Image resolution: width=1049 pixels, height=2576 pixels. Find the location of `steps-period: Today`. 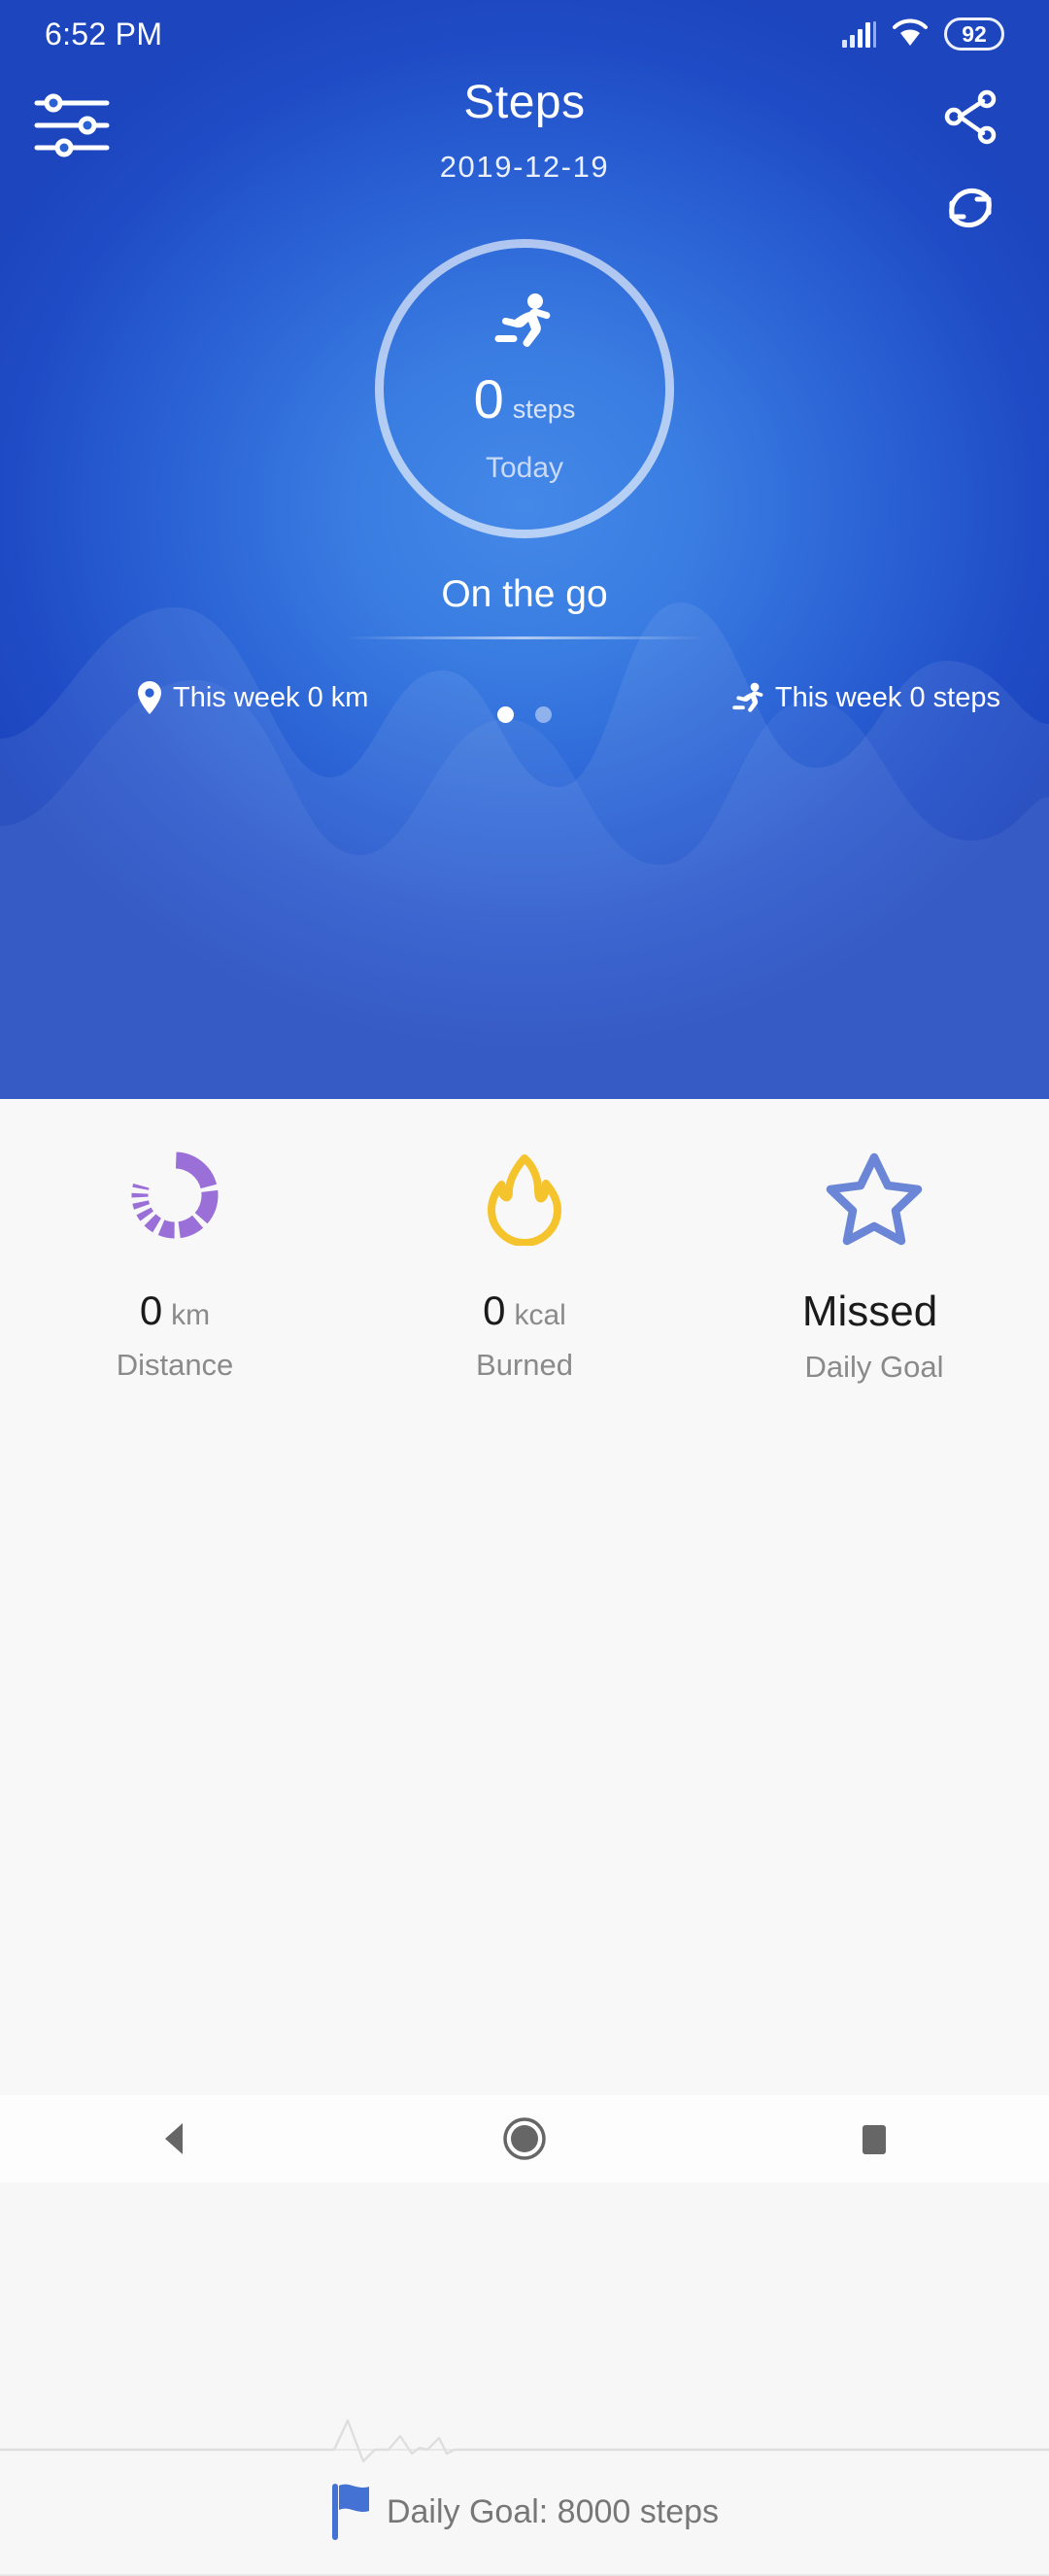

steps-period: Today is located at coordinates (524, 468).